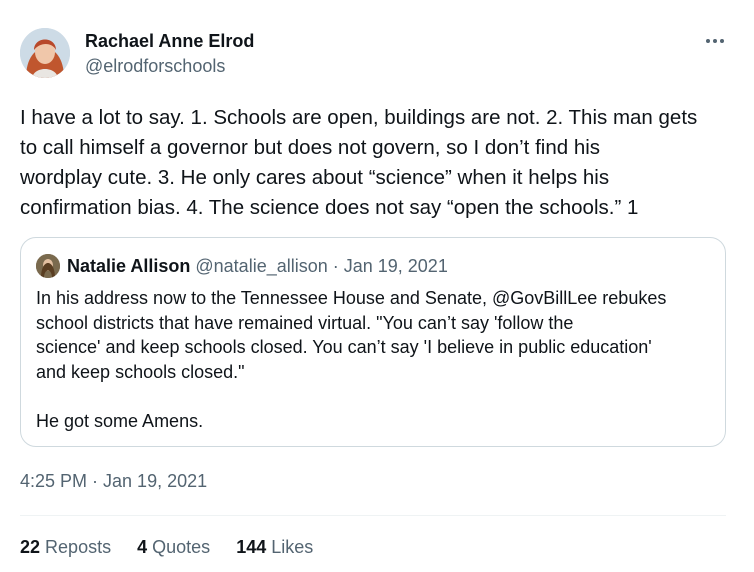  I want to click on more-options-icon, so click(715, 41).